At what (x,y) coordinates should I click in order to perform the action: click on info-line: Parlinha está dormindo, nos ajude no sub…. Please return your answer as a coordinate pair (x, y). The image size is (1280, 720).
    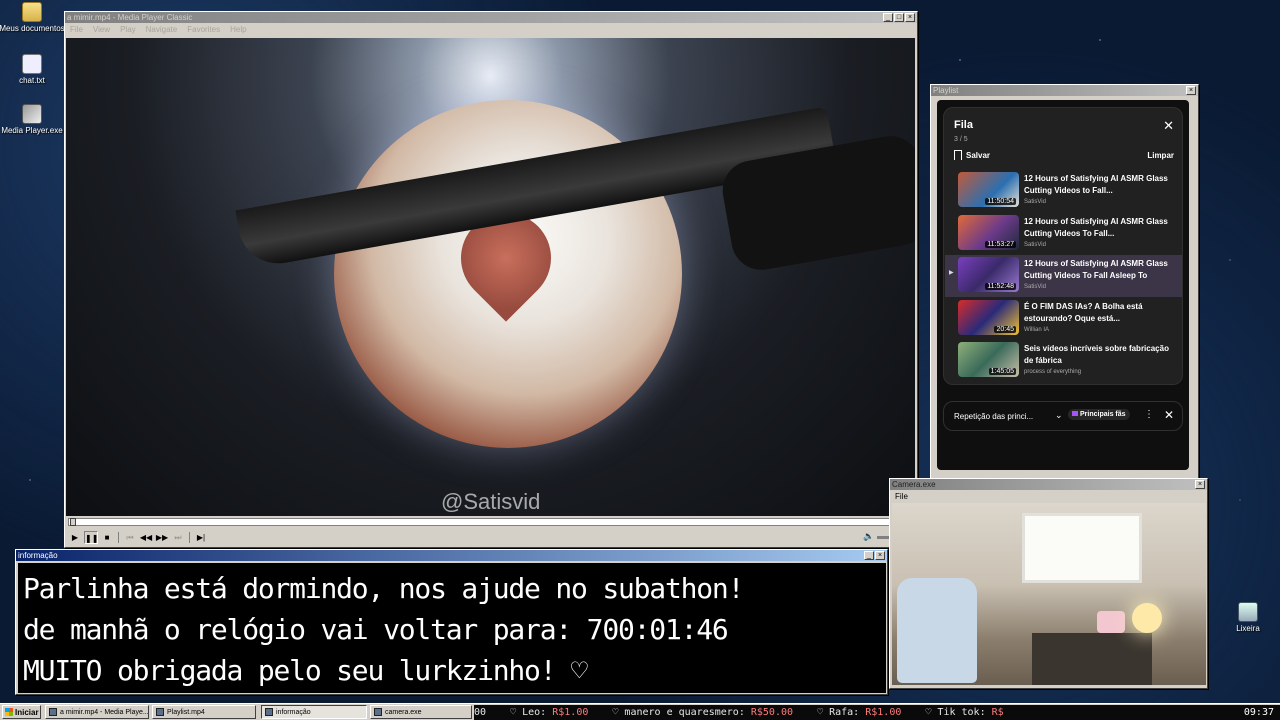
    Looking at the image, I should click on (383, 588).